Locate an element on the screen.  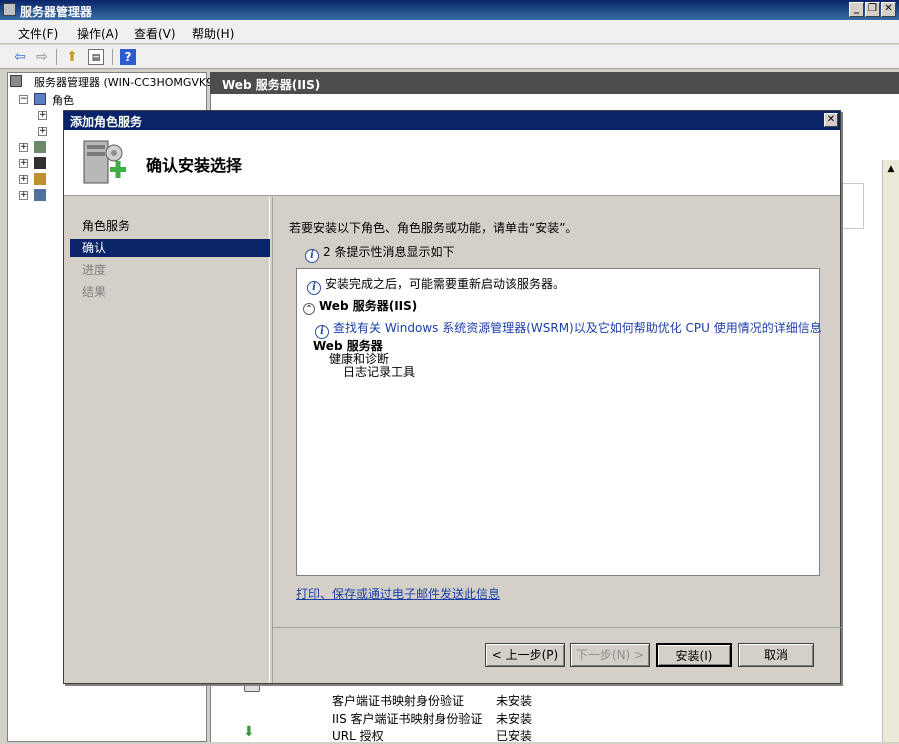
up-folder-icon: ⬆ is located at coordinates (72, 57).